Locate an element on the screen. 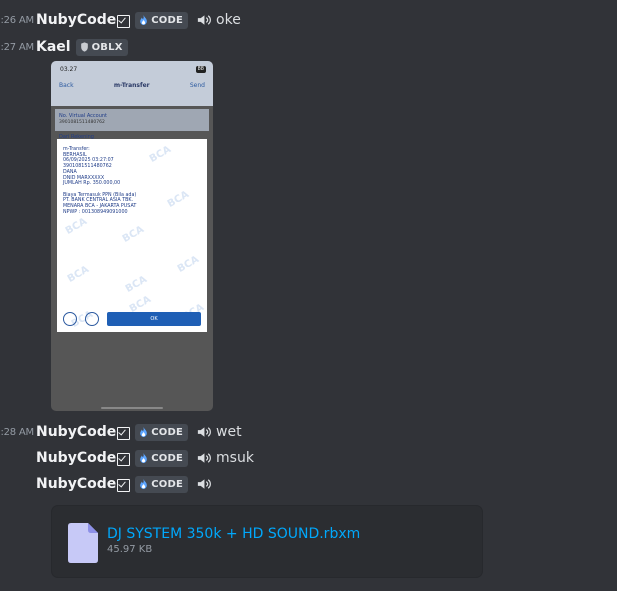 Image resolution: width=617 pixels, height=591 pixels. message-row: NubyCode CODE msuk is located at coordinates (127, 458).